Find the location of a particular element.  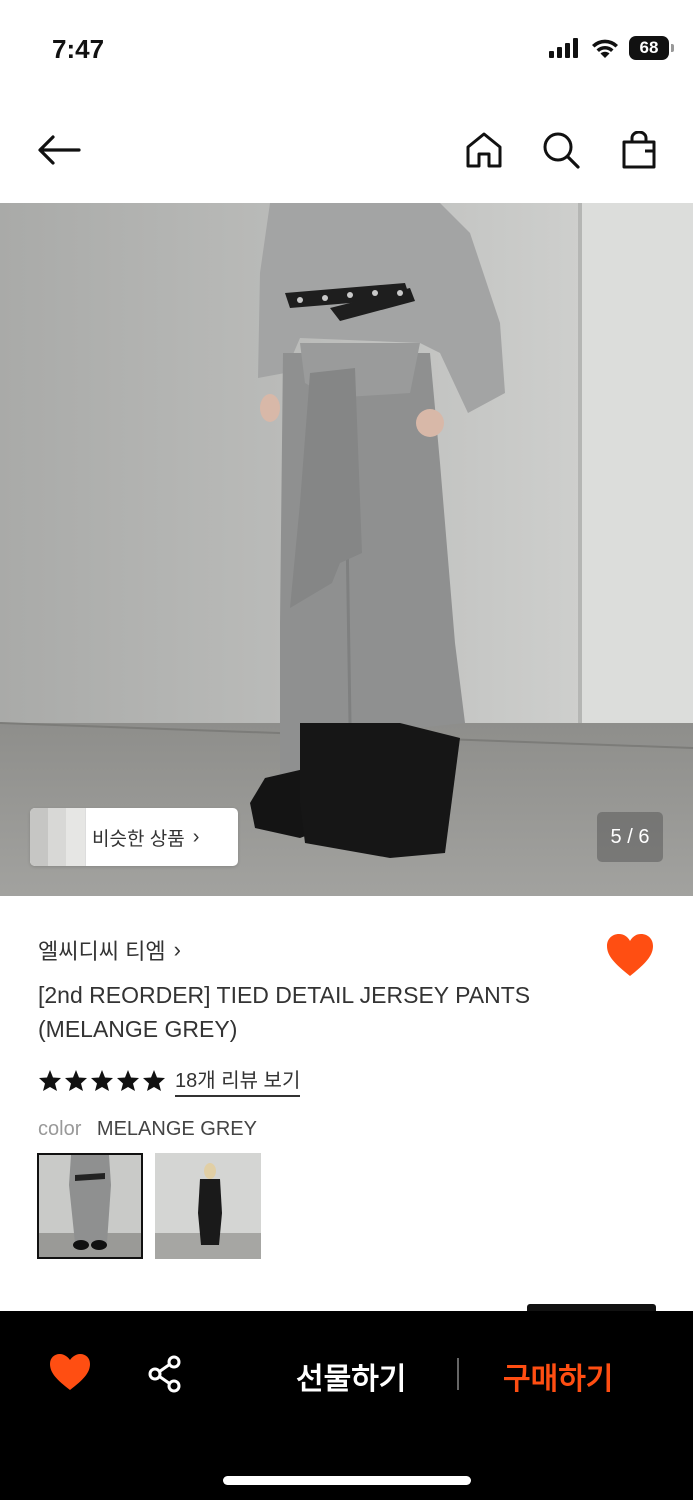

heart-icon is located at coordinates (70, 1372).